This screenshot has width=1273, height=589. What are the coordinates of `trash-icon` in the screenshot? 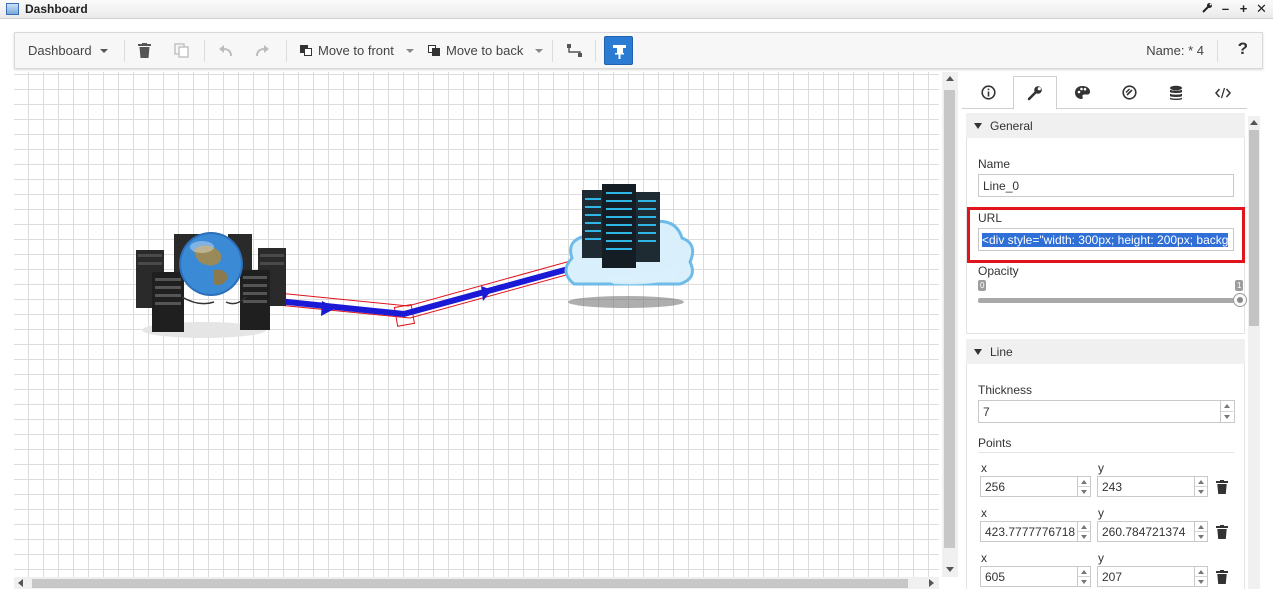 It's located at (144, 50).